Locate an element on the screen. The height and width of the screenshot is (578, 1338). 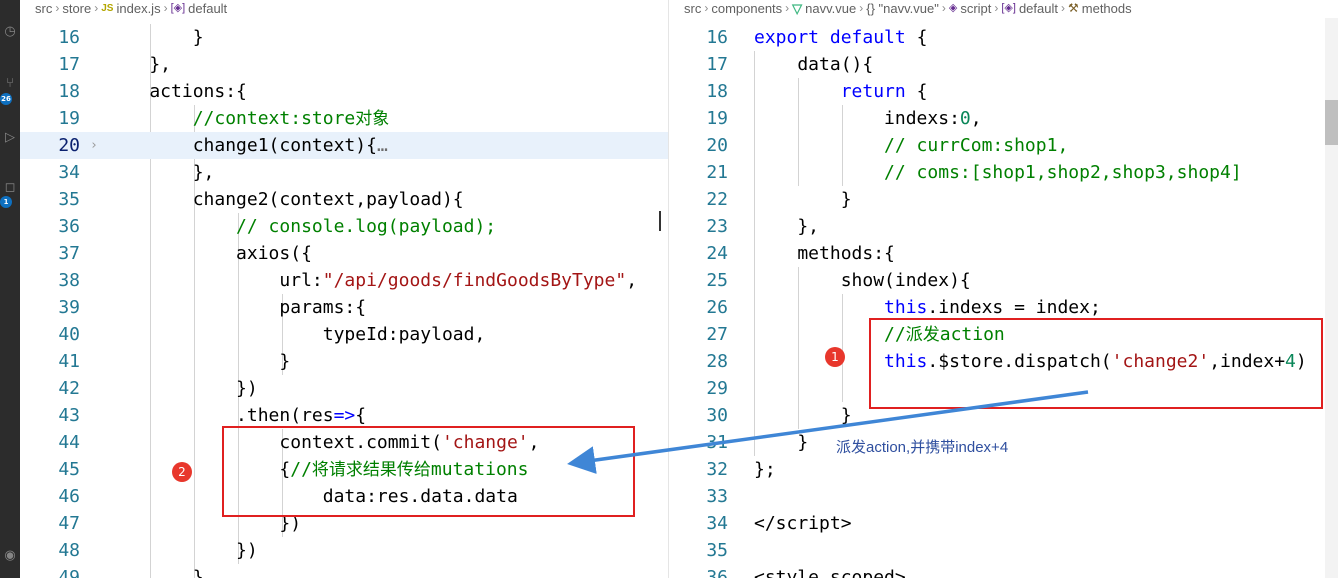
step-marker-2: 2 is located at coordinates (182, 472).